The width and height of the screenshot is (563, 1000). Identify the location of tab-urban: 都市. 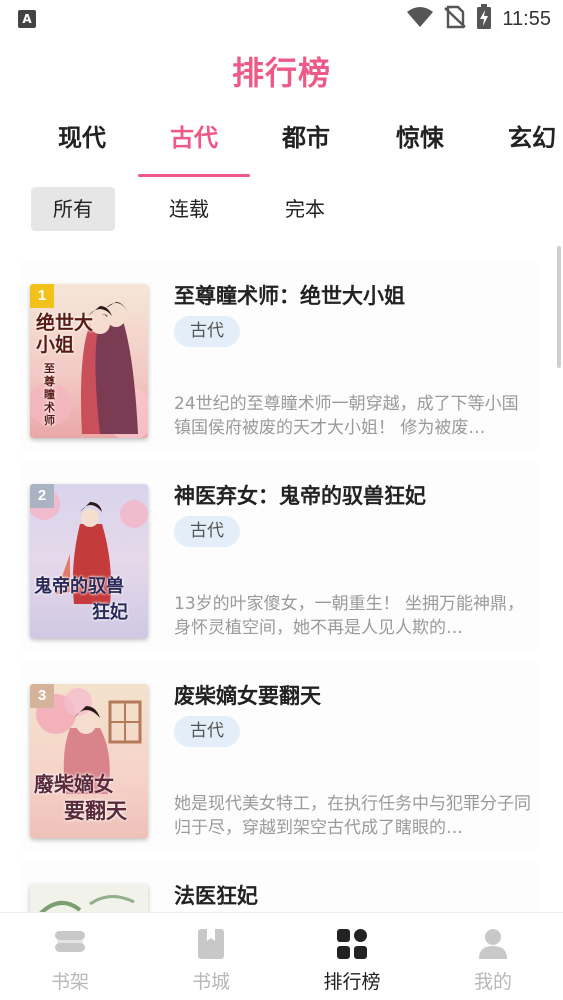
(306, 138).